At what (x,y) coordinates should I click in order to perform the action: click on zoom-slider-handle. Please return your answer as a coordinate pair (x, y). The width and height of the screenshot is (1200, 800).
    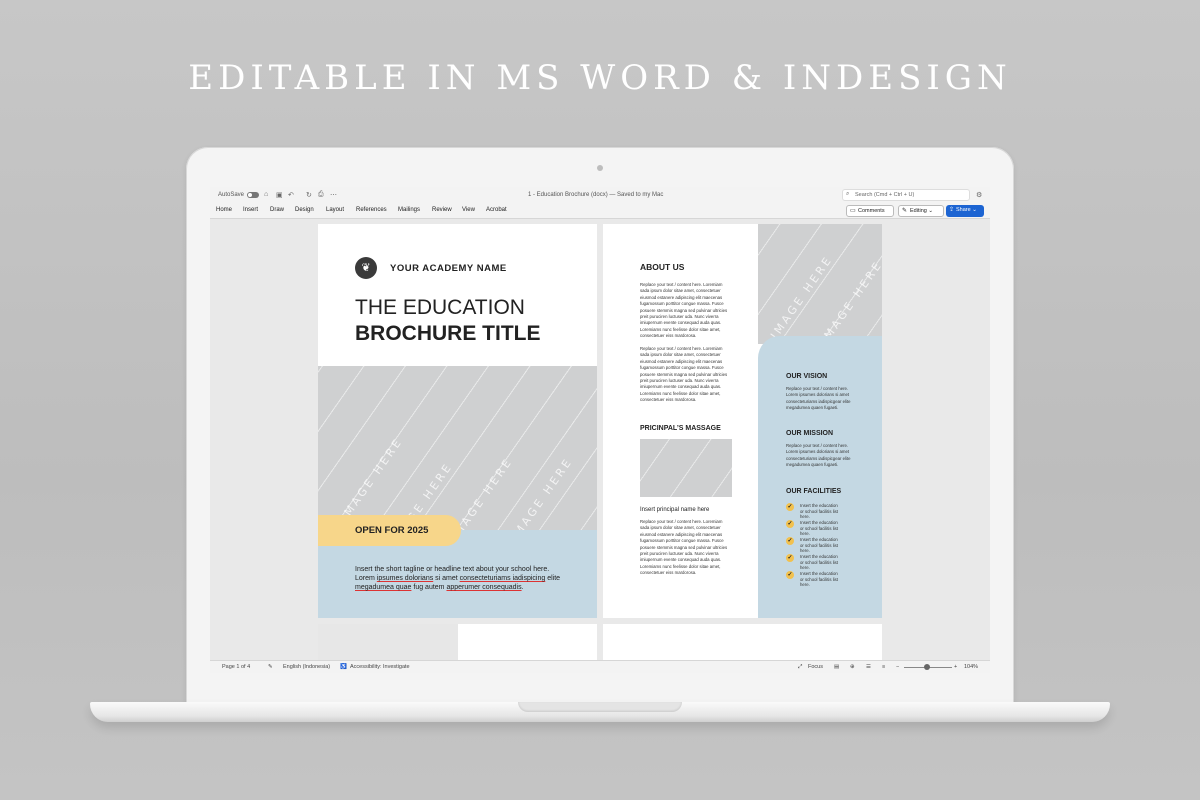
    Looking at the image, I should click on (927, 667).